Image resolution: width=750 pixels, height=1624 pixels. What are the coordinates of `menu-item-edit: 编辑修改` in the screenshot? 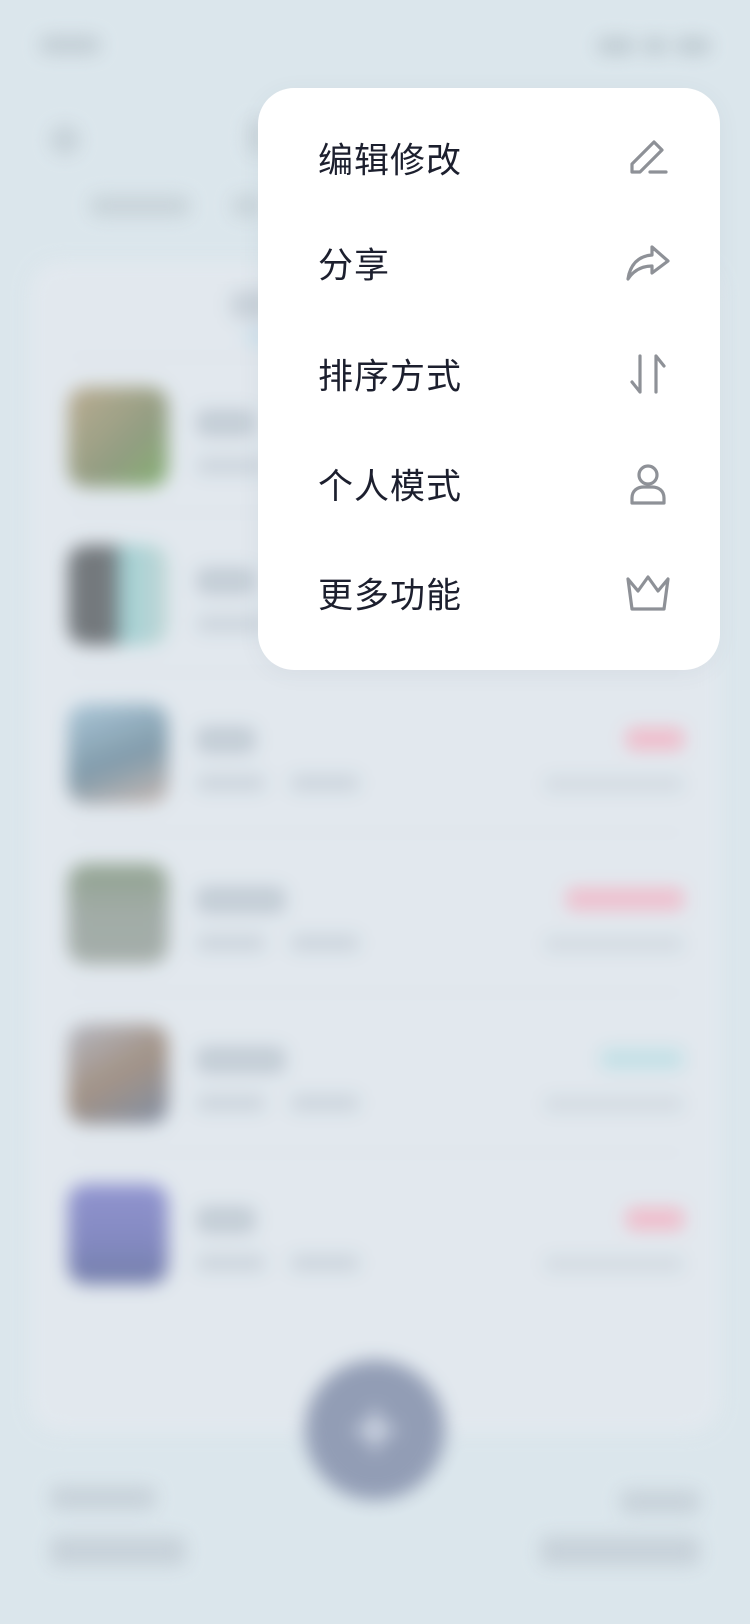 It's located at (489, 158).